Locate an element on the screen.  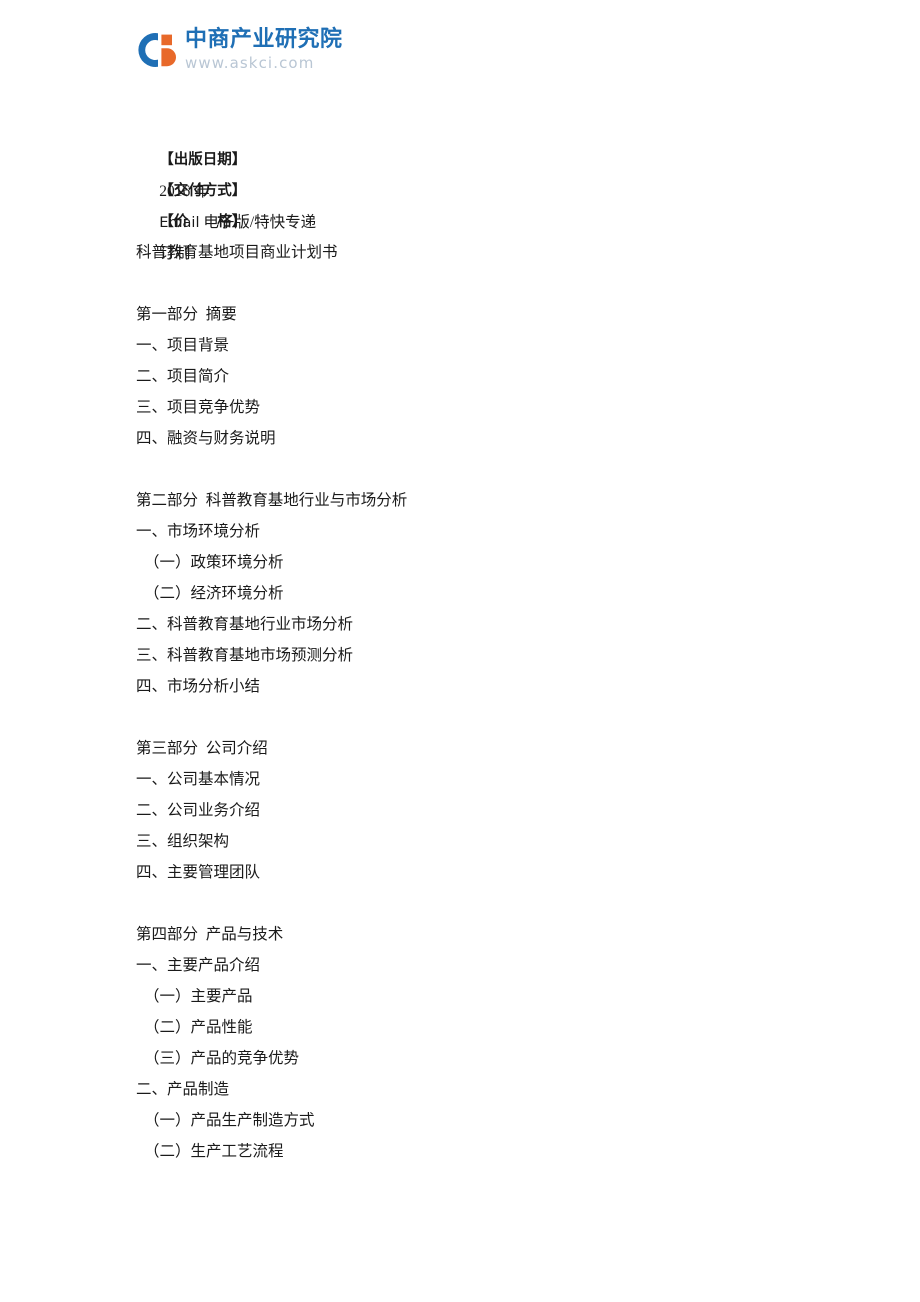
toc-item: 二、科普教育基地行业市场分析 is located at coordinates (245, 624).